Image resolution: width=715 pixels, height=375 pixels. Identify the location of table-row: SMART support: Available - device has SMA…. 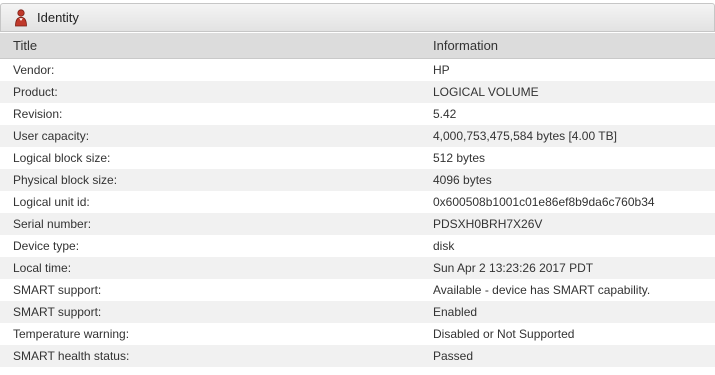
(357, 289).